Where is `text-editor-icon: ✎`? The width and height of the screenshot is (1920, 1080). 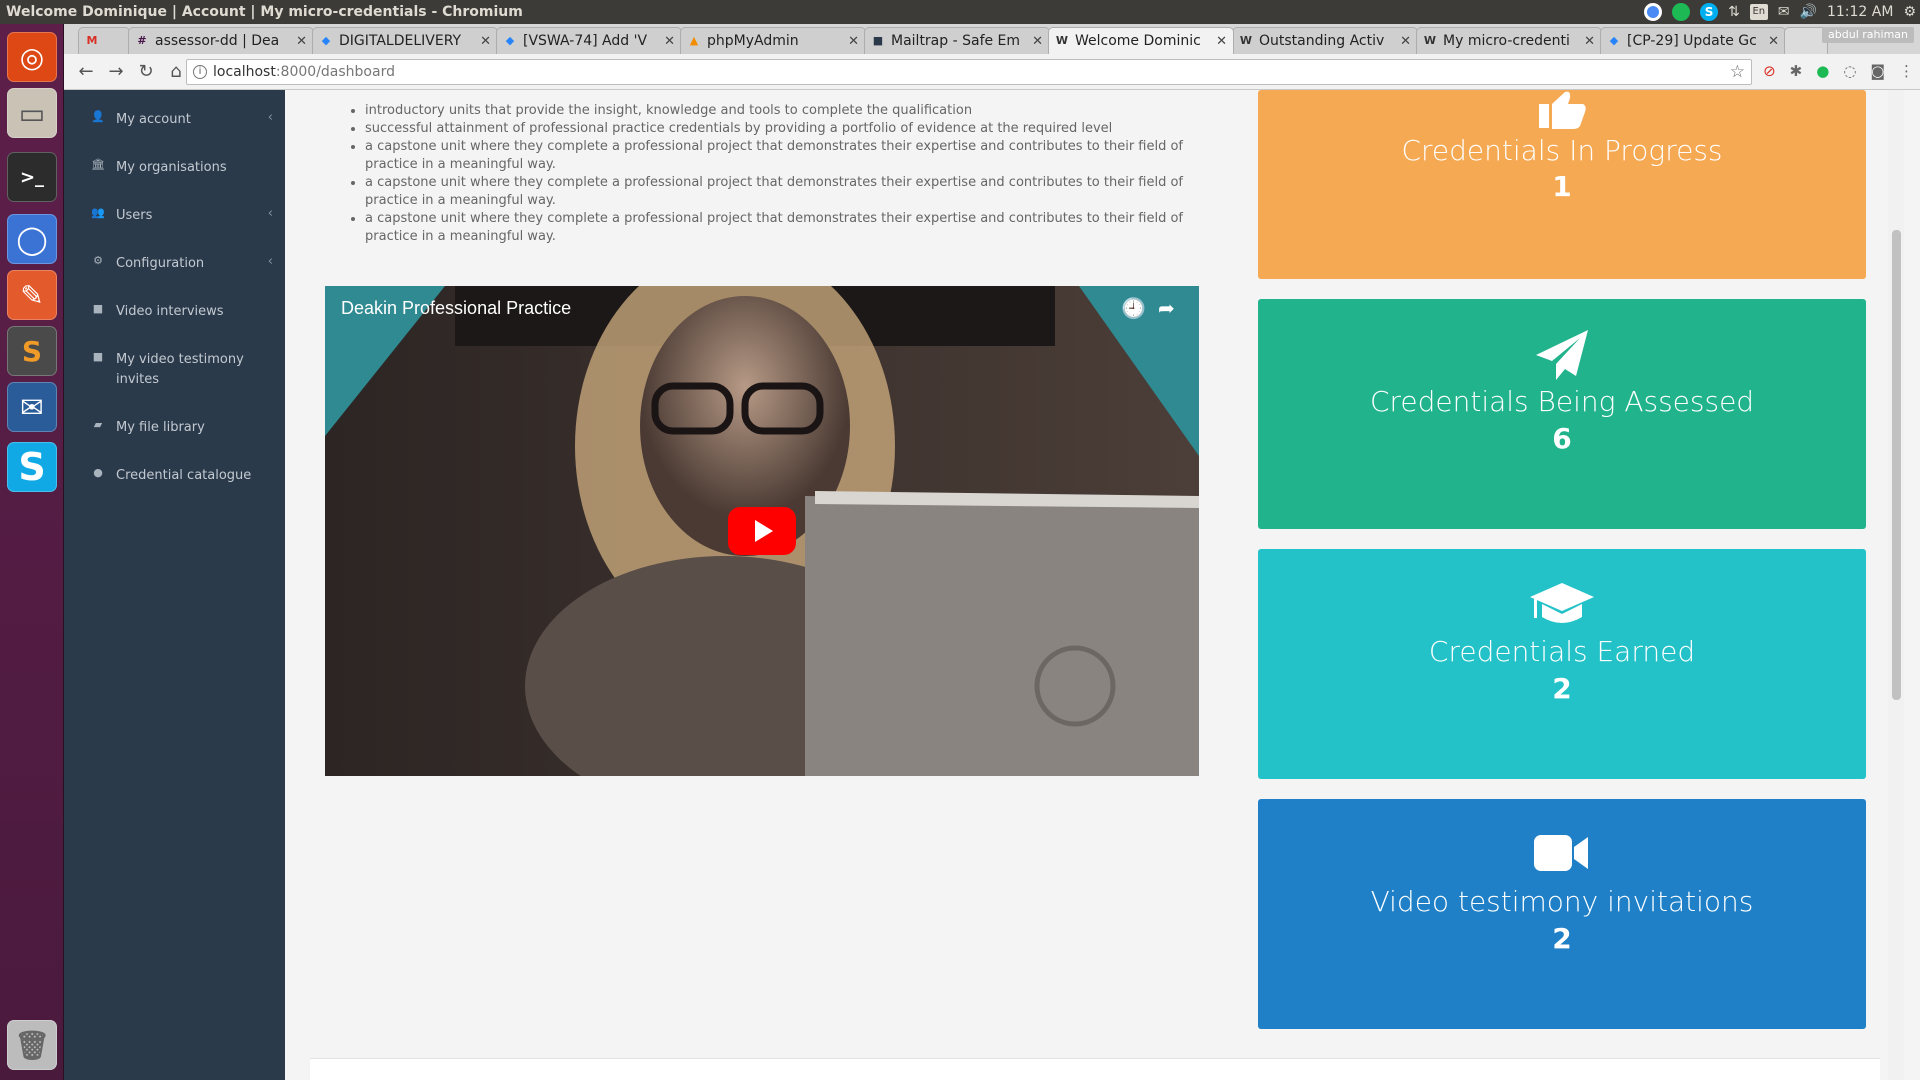
text-editor-icon: ✎ is located at coordinates (32, 295).